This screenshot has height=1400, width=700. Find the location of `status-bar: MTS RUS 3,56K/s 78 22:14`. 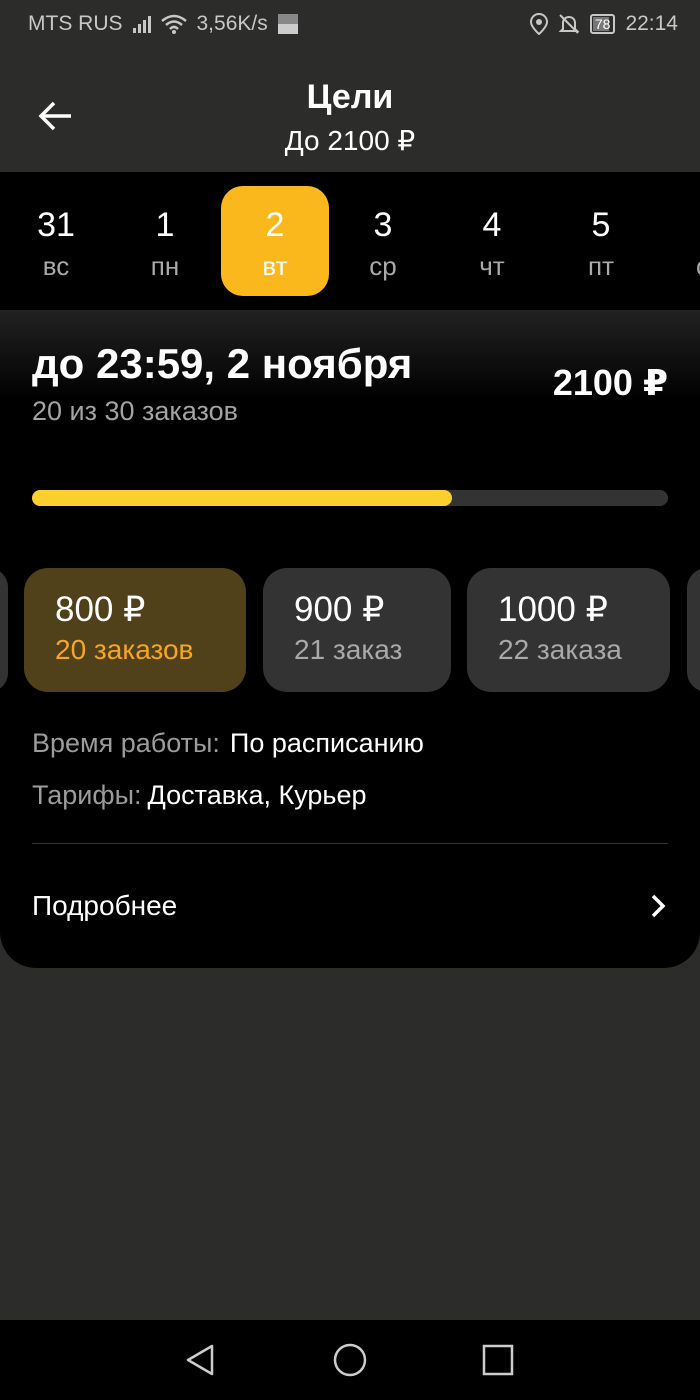

status-bar: MTS RUS 3,56K/s 78 22:14 is located at coordinates (350, 24).